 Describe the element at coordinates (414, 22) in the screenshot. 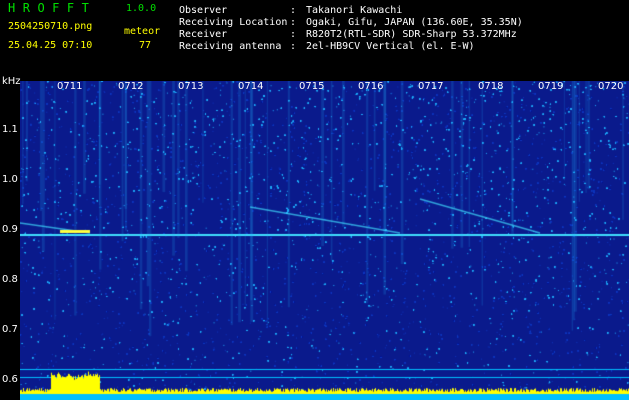

I see `location-value: Ogaki, Gifu, JAPAN (136.60E, 35.35N)` at that location.